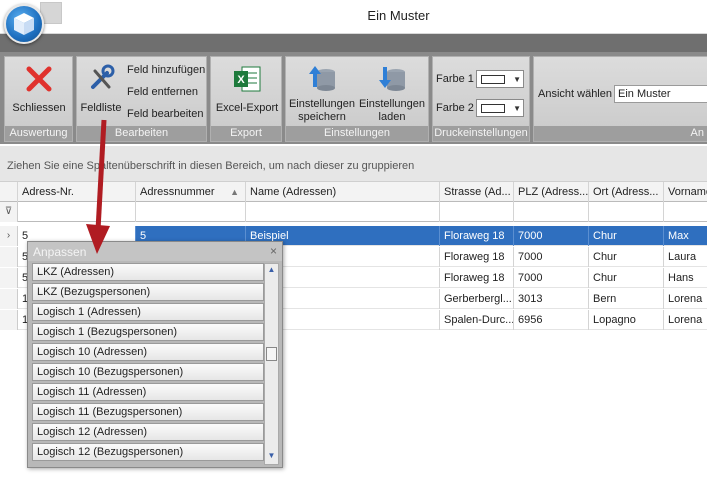 The image size is (707, 485). I want to click on column-header-adressnummer: Adressnummer ▲, so click(191, 192).